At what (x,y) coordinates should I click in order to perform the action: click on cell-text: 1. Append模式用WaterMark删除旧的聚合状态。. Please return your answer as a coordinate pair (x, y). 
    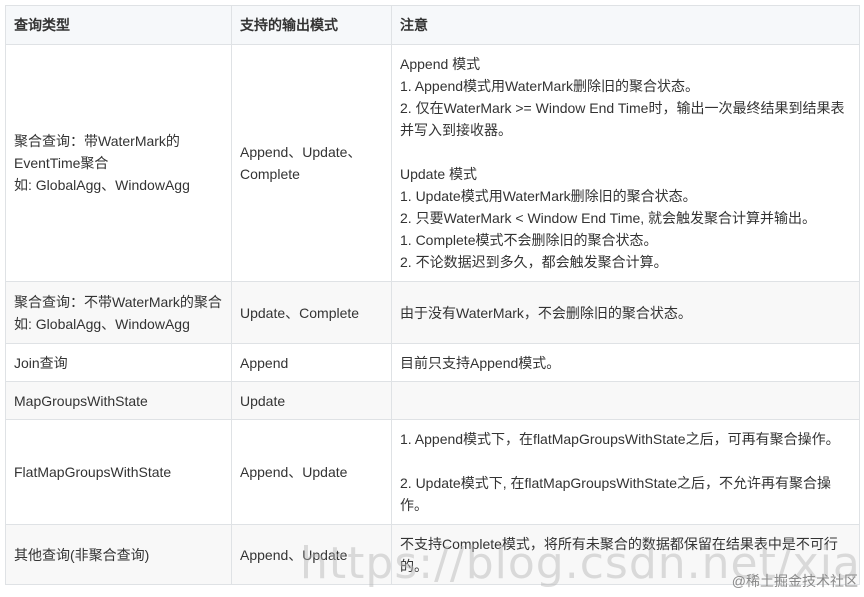
    Looking at the image, I should click on (549, 86).